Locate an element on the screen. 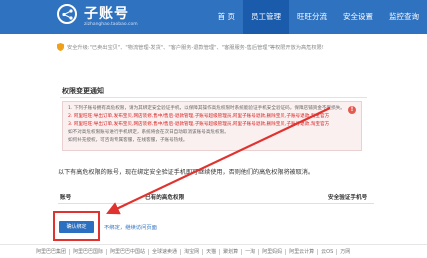  app-title: 子账号 is located at coordinates (106, 14).